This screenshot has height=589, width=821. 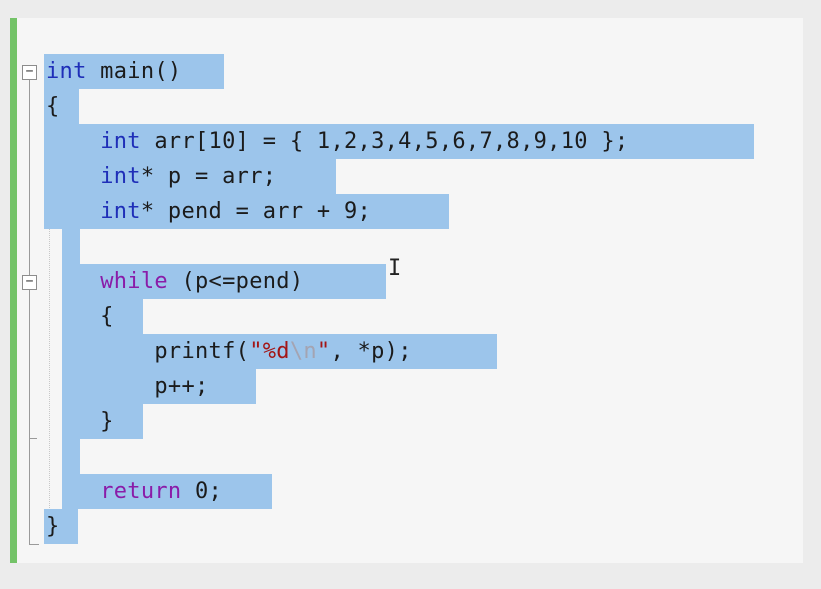 What do you see at coordinates (29, 282) in the screenshot?
I see `collapse-while-icon: −` at bounding box center [29, 282].